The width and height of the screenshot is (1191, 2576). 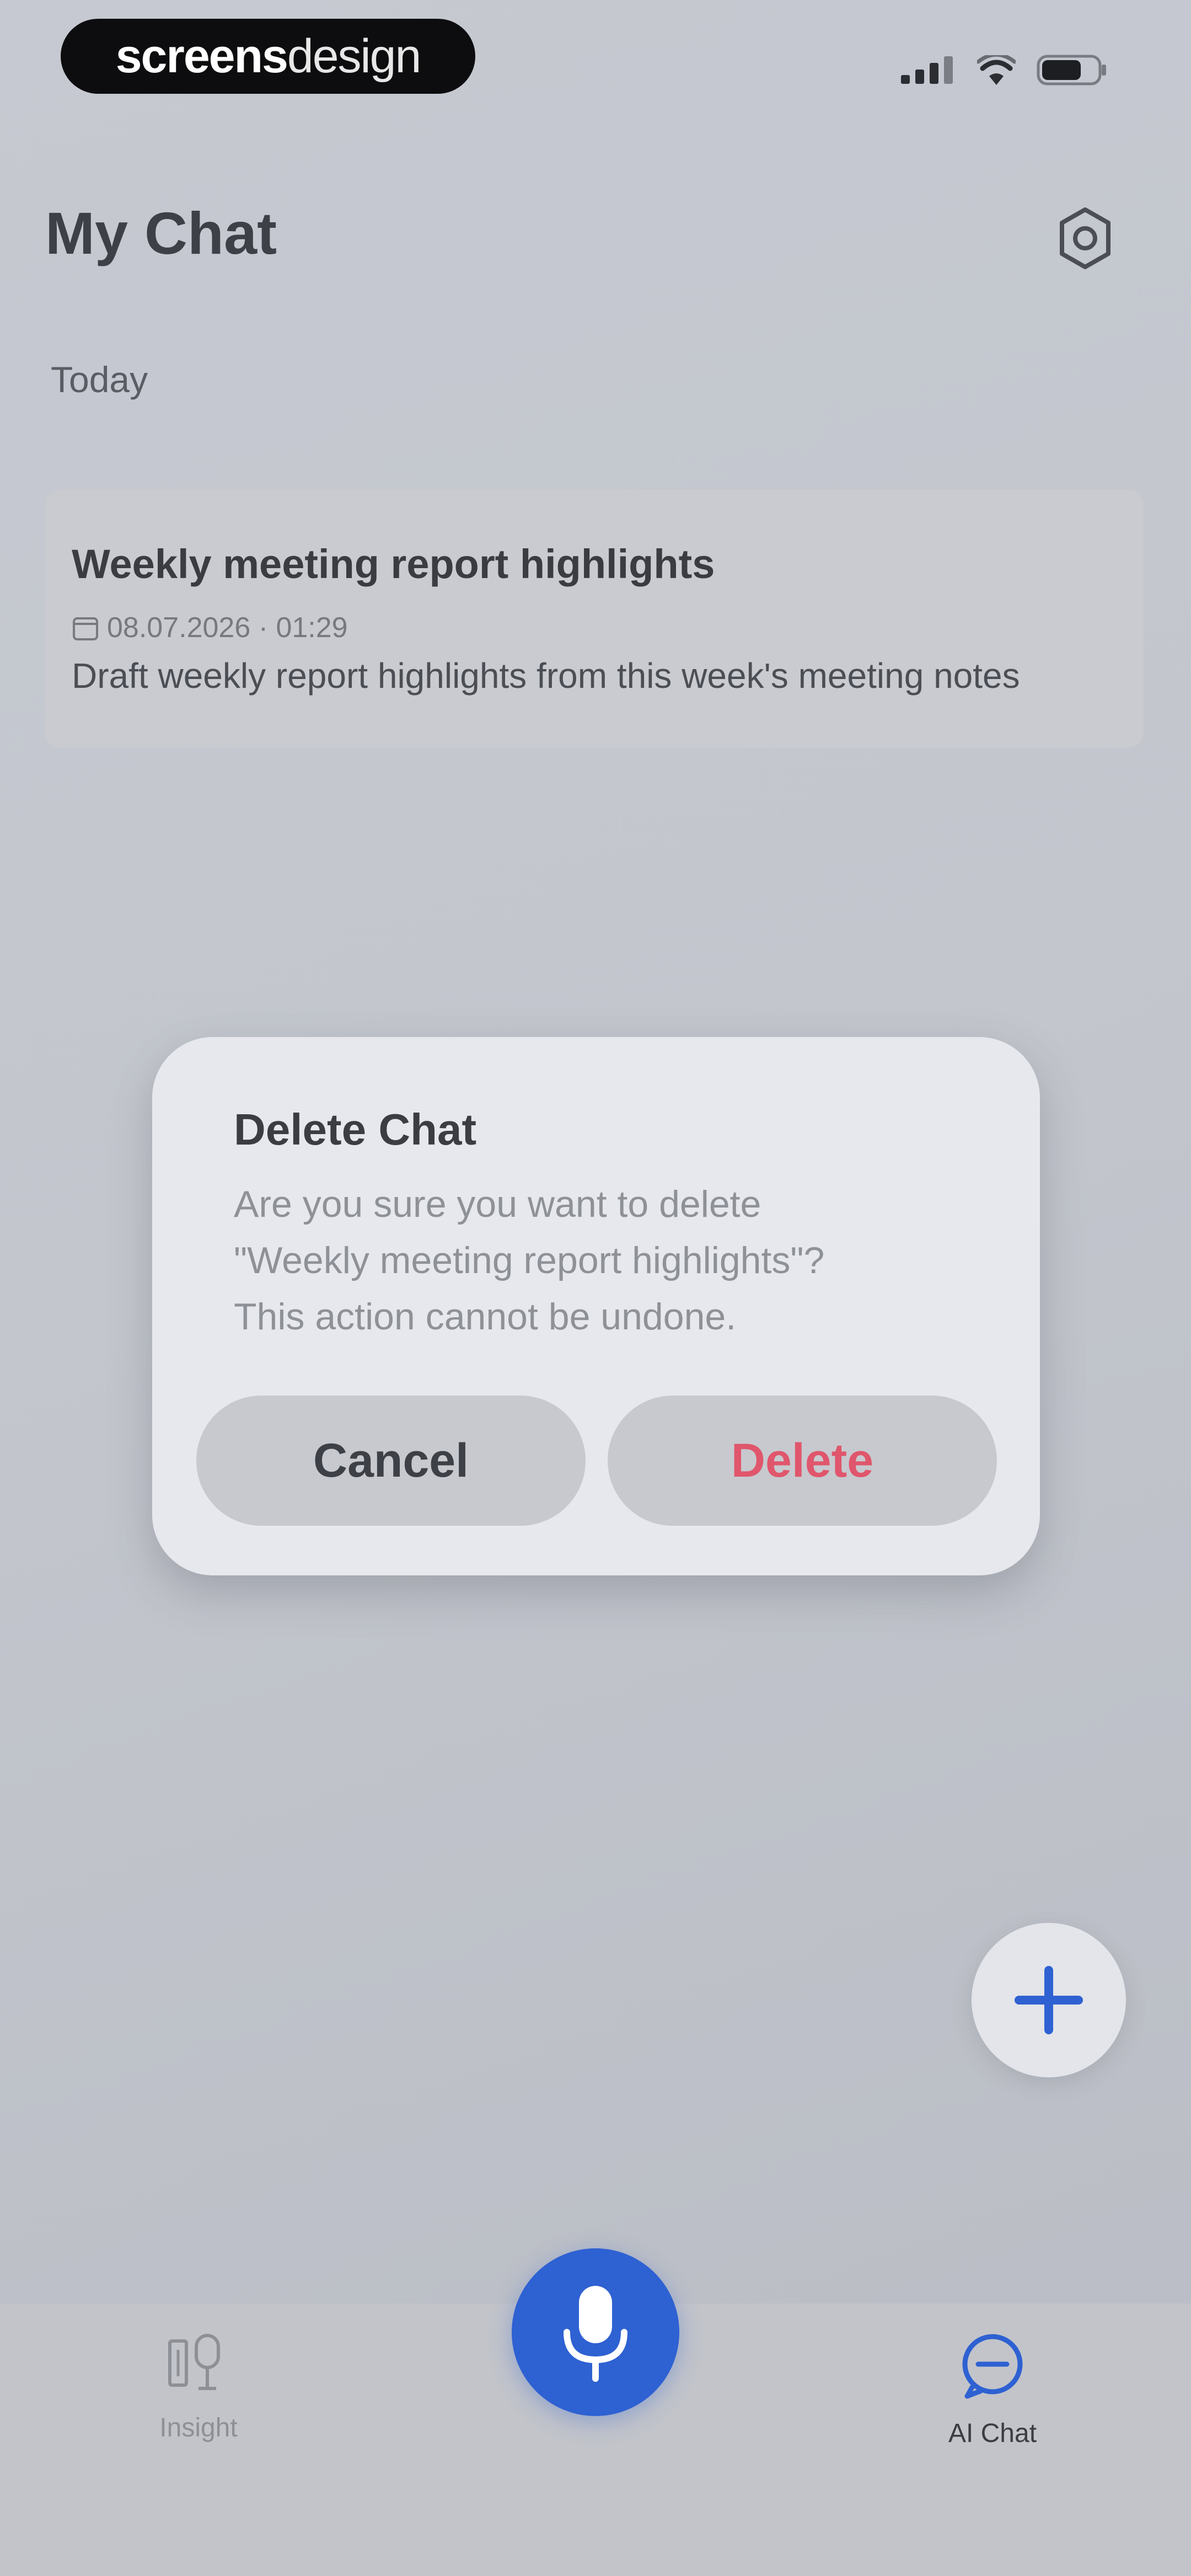 What do you see at coordinates (993, 2433) in the screenshot?
I see `nav-label-ai-chat: AI Chat` at bounding box center [993, 2433].